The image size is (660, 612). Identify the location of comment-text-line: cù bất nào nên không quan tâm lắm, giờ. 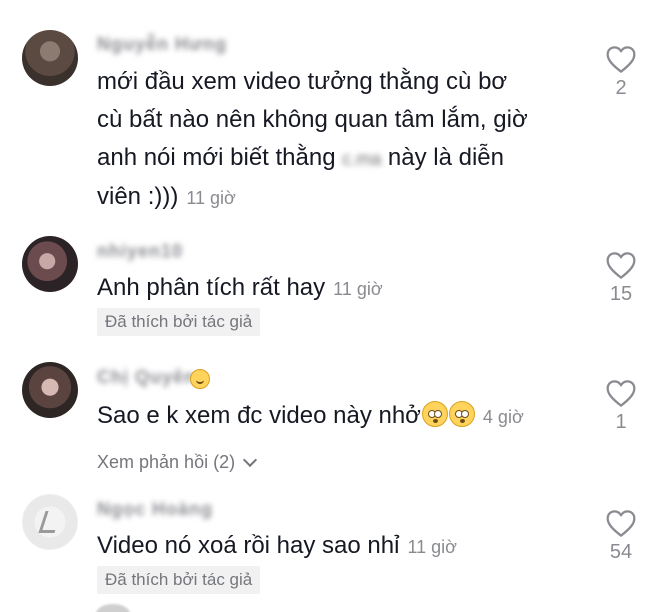
(312, 119).